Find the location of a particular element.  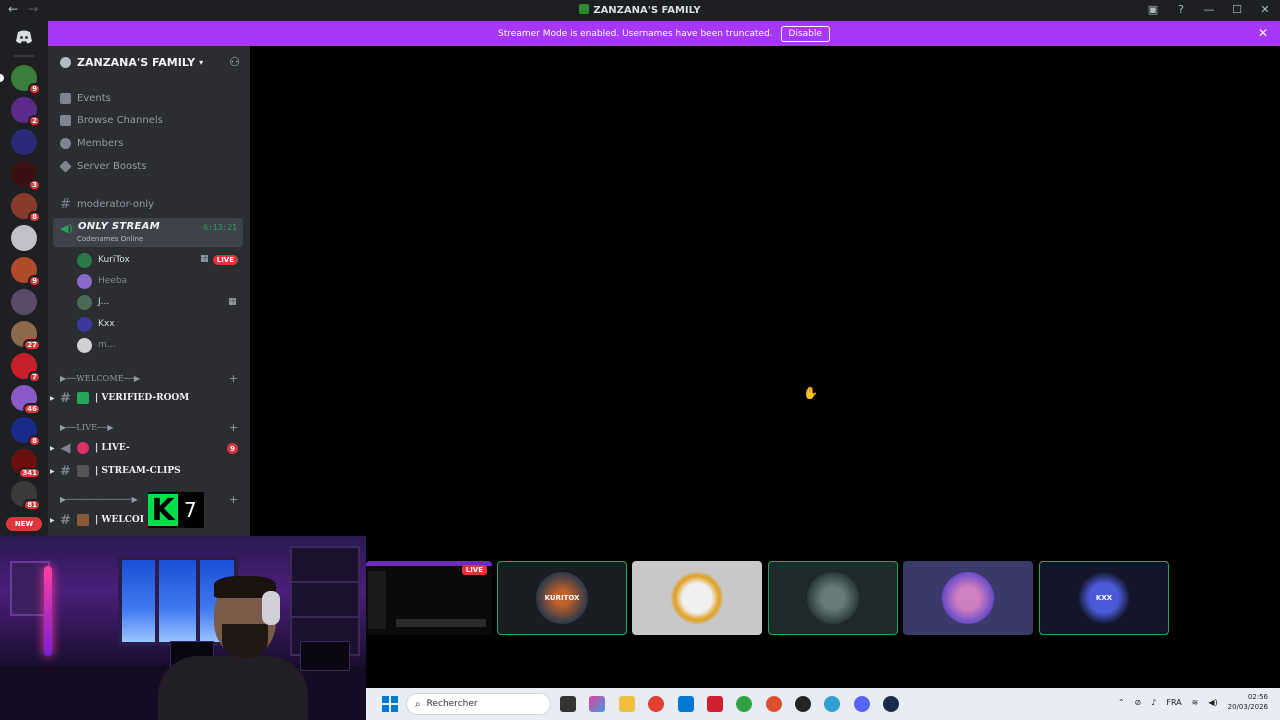

tile-screen-share: LIVE is located at coordinates (429, 598).